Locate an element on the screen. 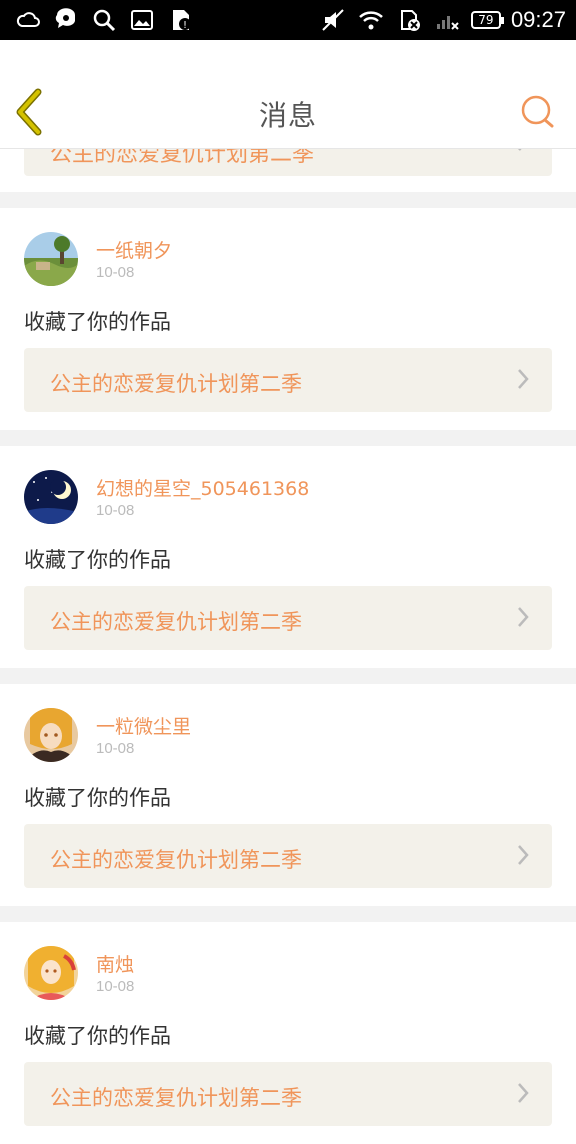 Image resolution: width=576 pixels, height=1144 pixels. search-status-icon is located at coordinates (104, 20).